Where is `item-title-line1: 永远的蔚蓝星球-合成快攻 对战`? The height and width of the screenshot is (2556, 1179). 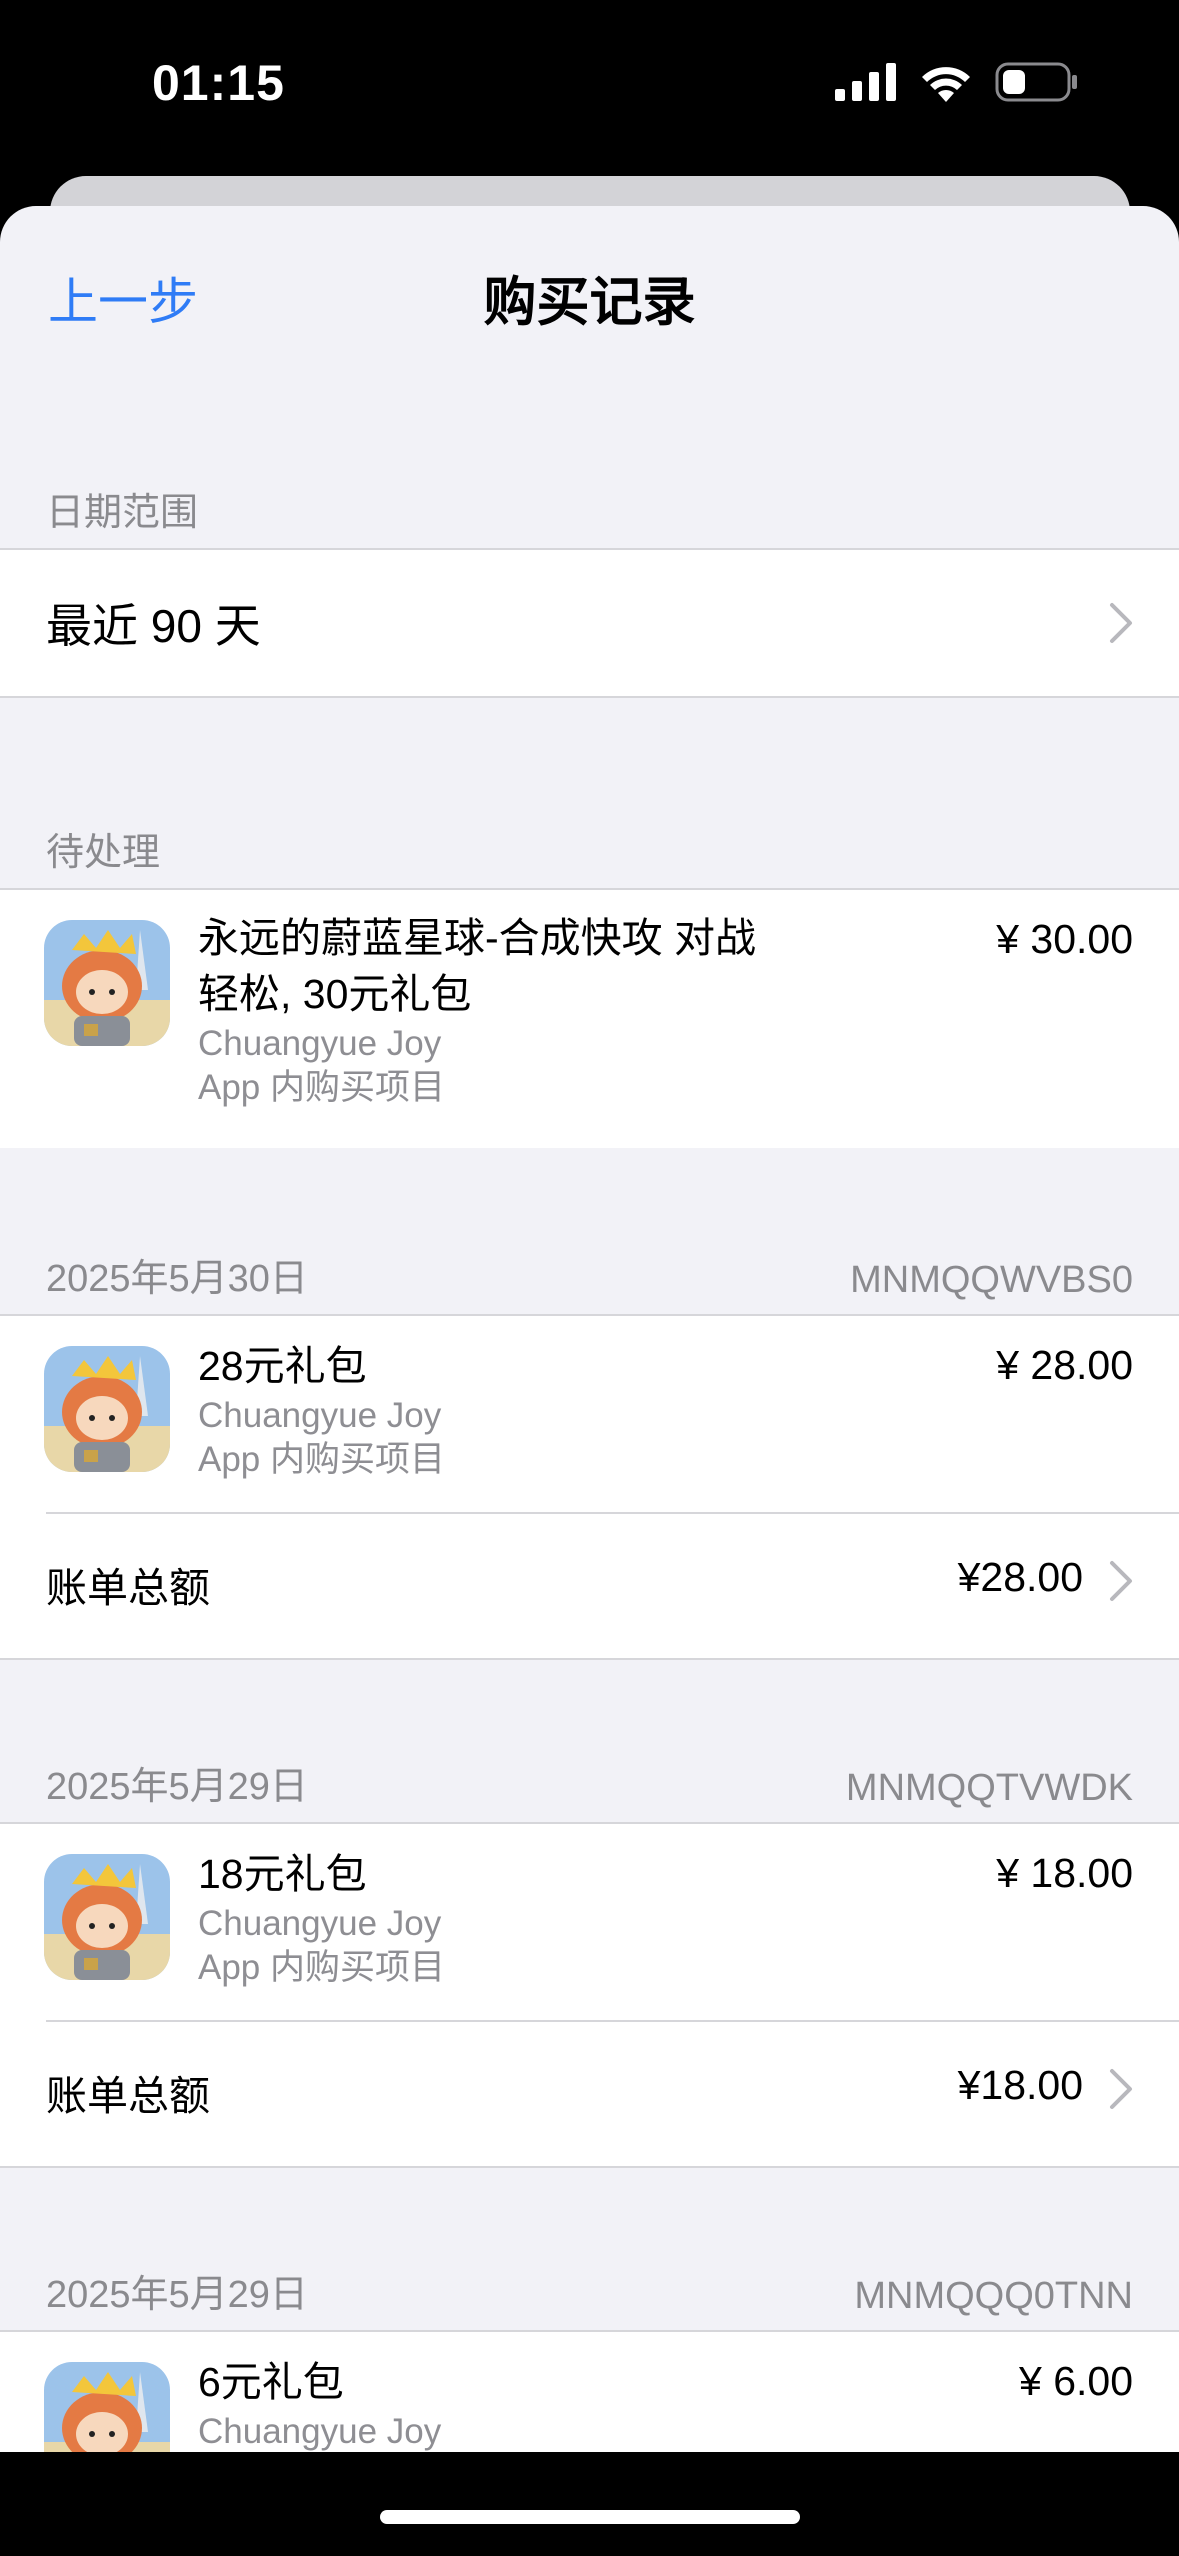 item-title-line1: 永远的蔚蓝星球-合成快攻 对战 is located at coordinates (477, 938).